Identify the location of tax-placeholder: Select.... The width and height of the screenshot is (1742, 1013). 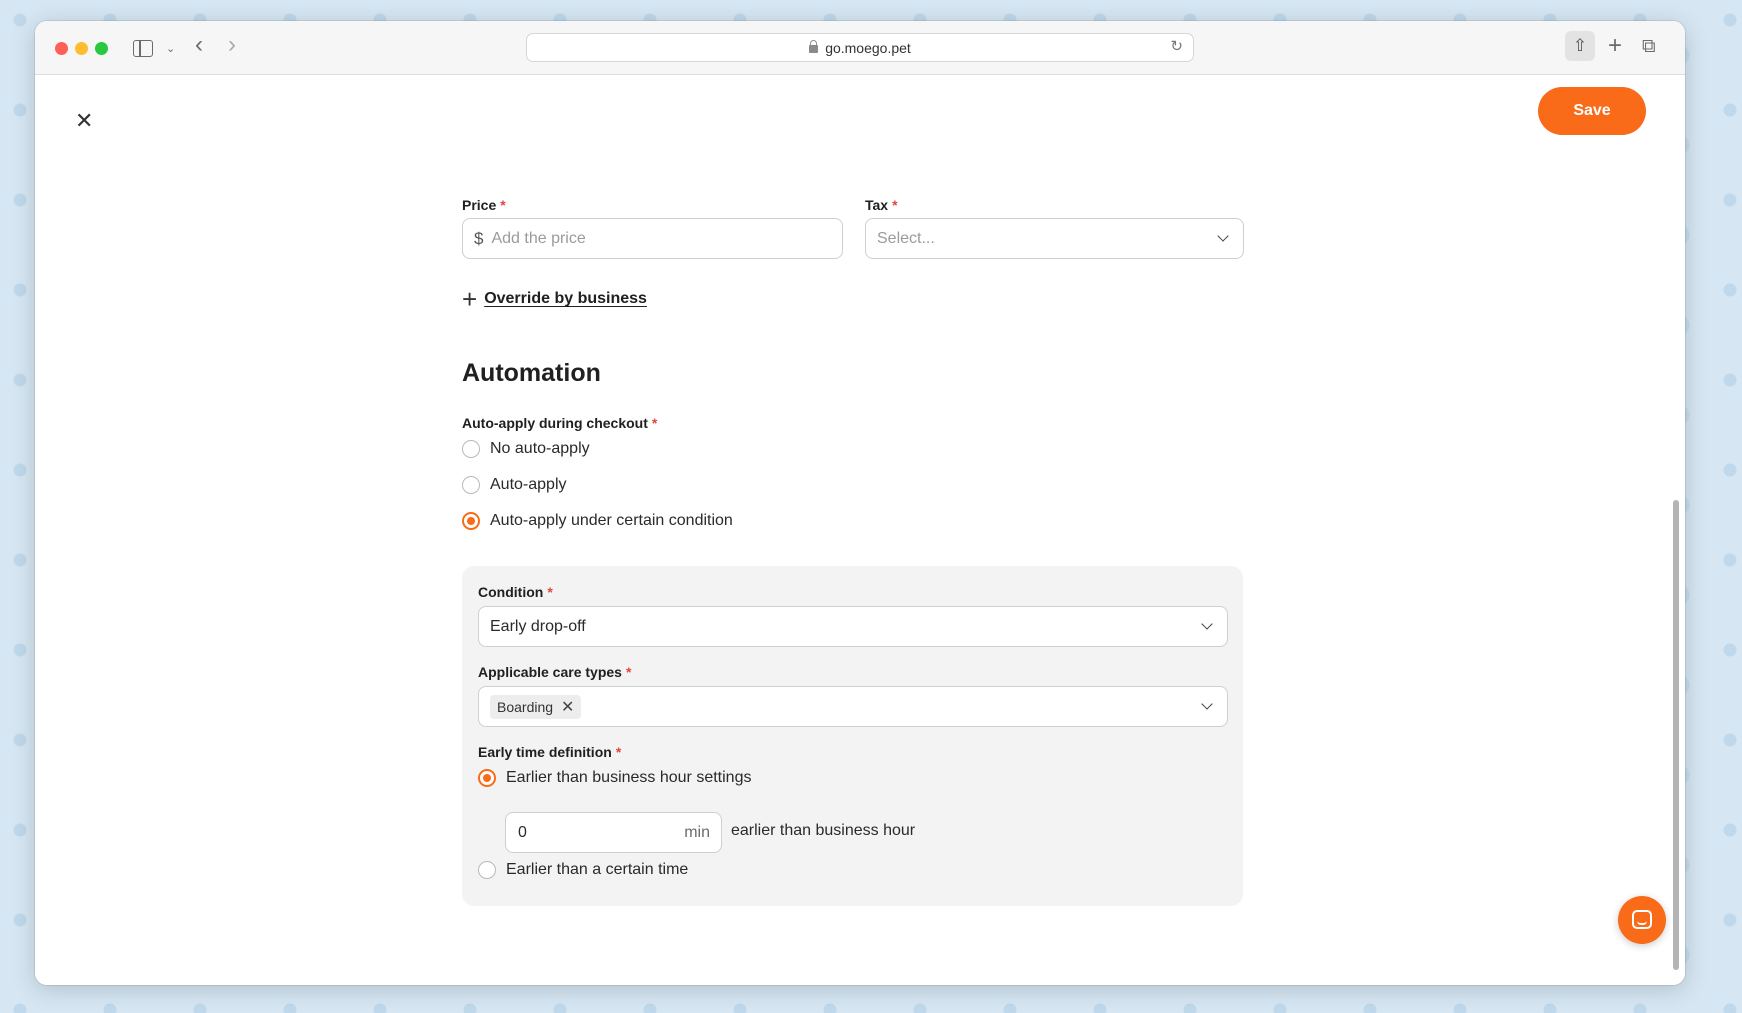
(906, 238).